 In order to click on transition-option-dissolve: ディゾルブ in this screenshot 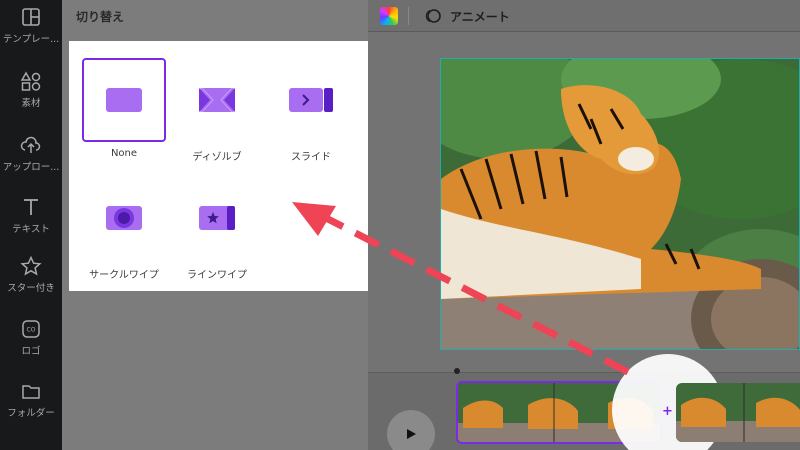, I will do `click(217, 110)`.